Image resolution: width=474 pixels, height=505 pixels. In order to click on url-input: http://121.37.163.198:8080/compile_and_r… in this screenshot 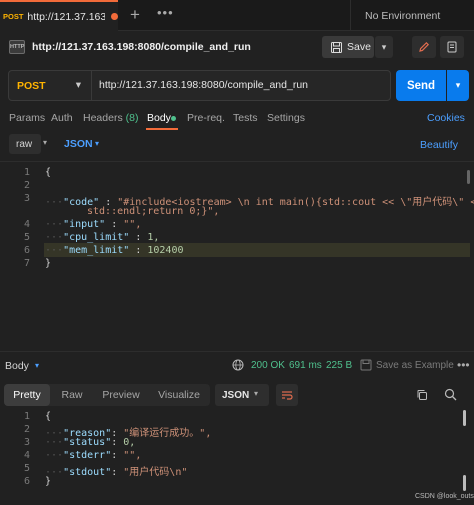, I will do `click(203, 85)`.